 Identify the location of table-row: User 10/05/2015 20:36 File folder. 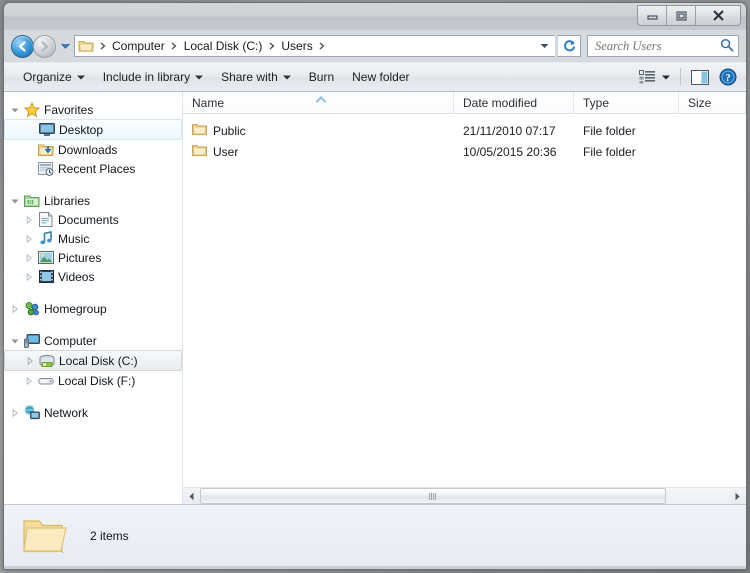
(464, 151).